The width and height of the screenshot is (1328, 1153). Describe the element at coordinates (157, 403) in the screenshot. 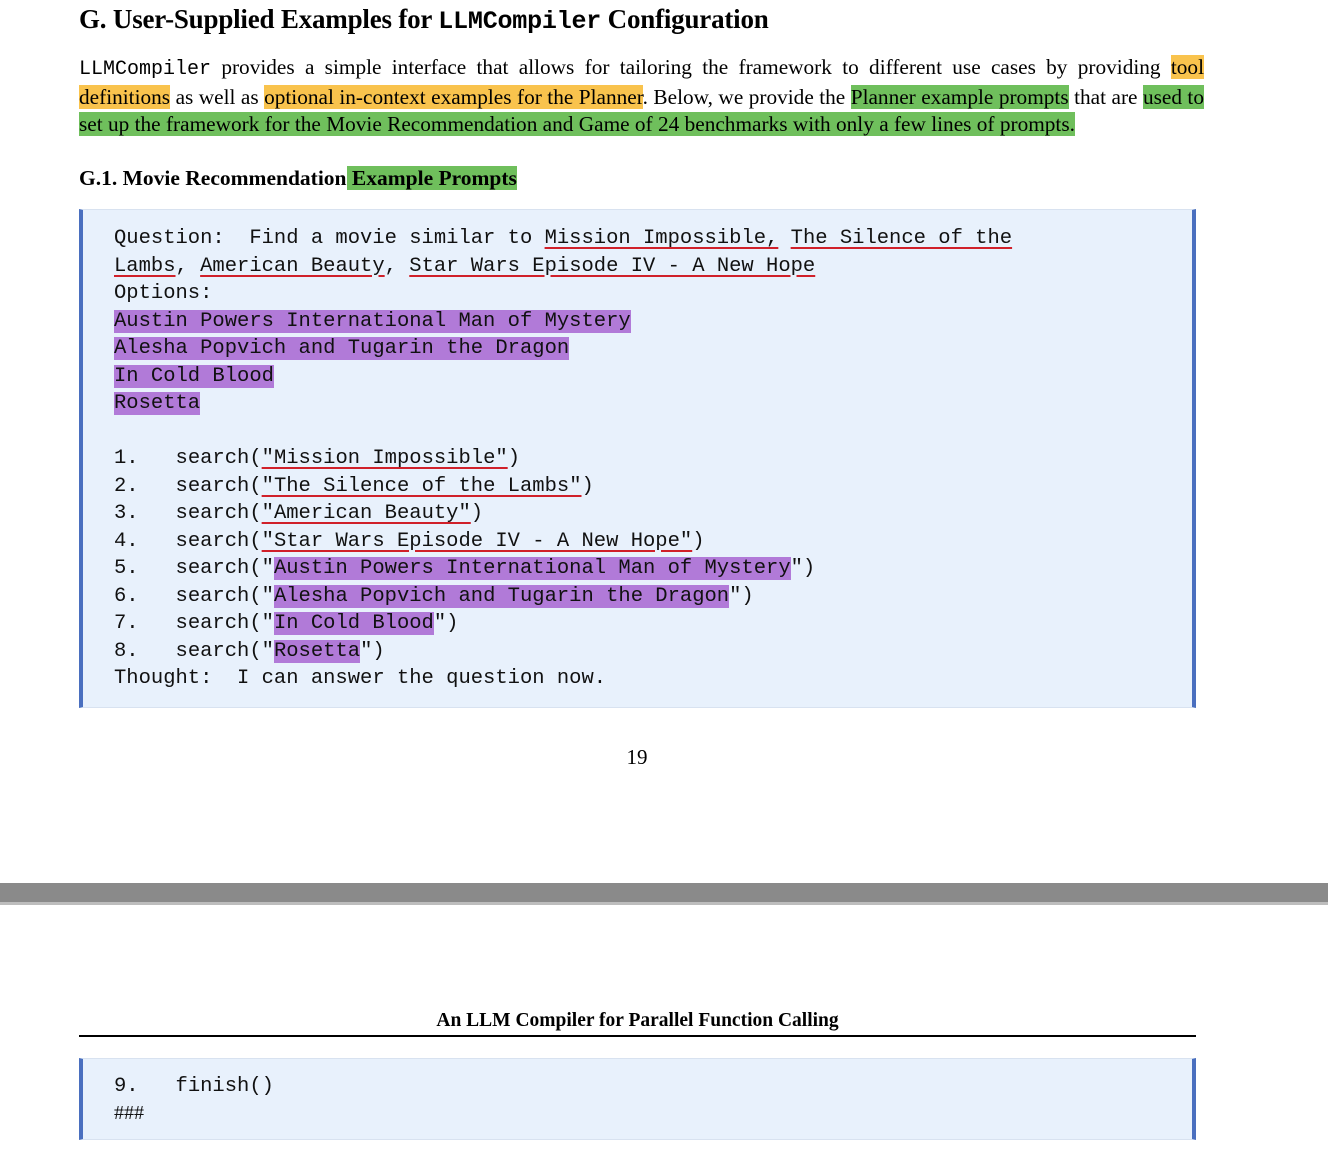

I see `option-item: Rosetta` at that location.